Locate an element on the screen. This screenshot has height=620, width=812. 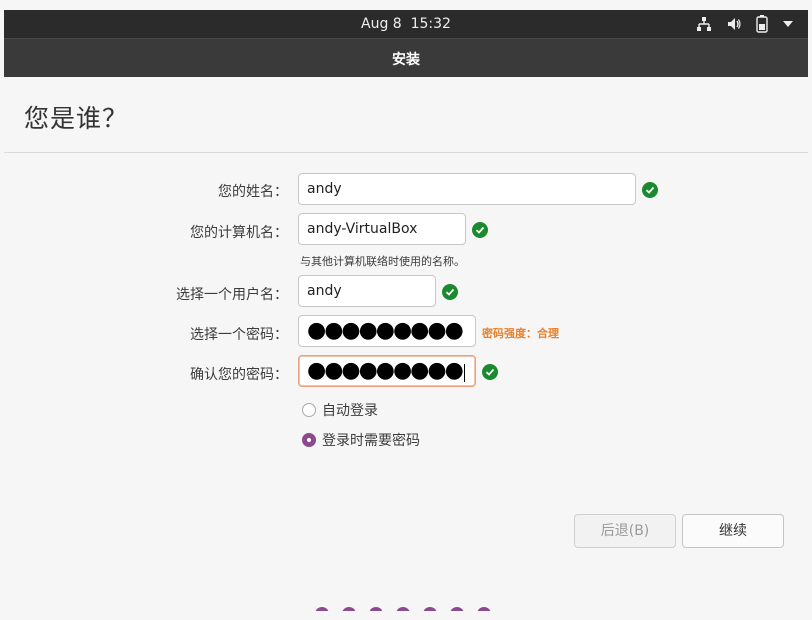
name-valid-check-icon is located at coordinates (650, 190).